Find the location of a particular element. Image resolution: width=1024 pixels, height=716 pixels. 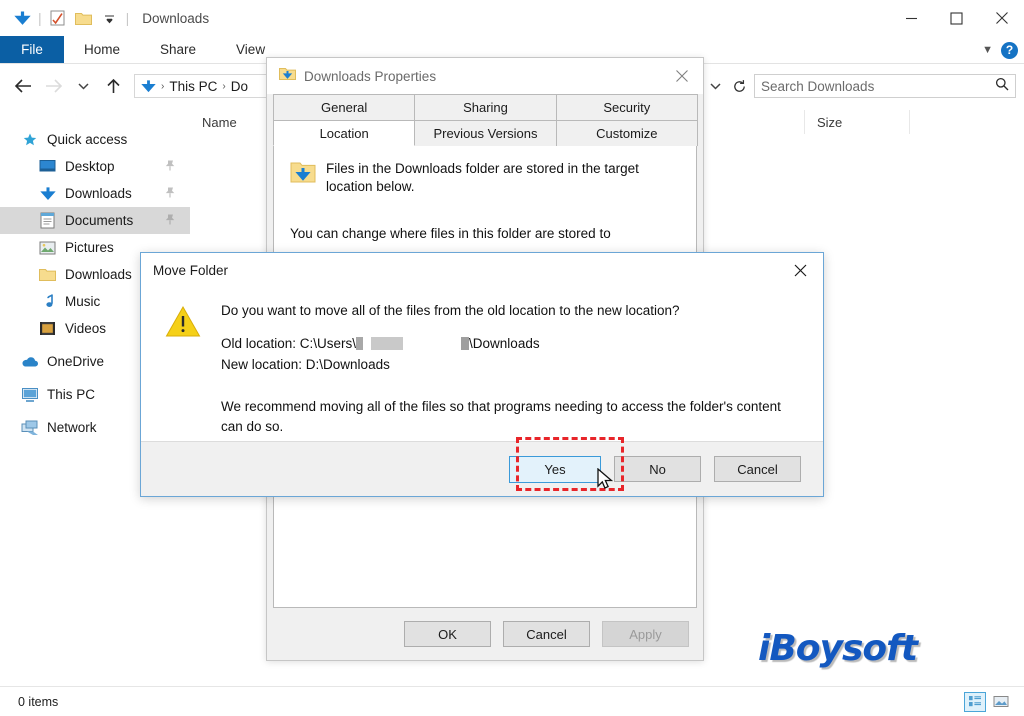

cloud-icon is located at coordinates (29, 361).